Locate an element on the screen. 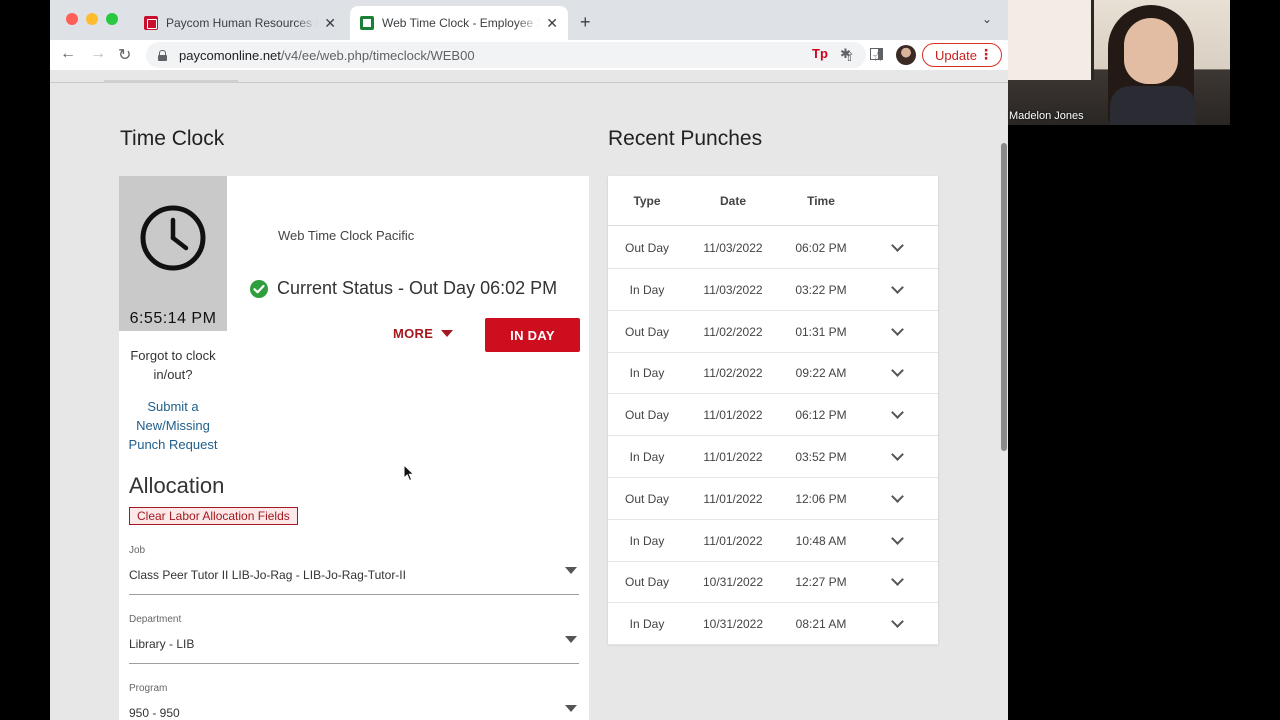  forgot-clock-text: Forgot to clock in/out? is located at coordinates (173, 365).